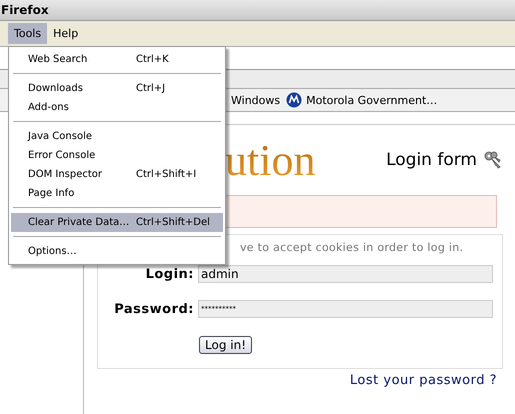  I want to click on menu-item: Add-ons, so click(117, 107).